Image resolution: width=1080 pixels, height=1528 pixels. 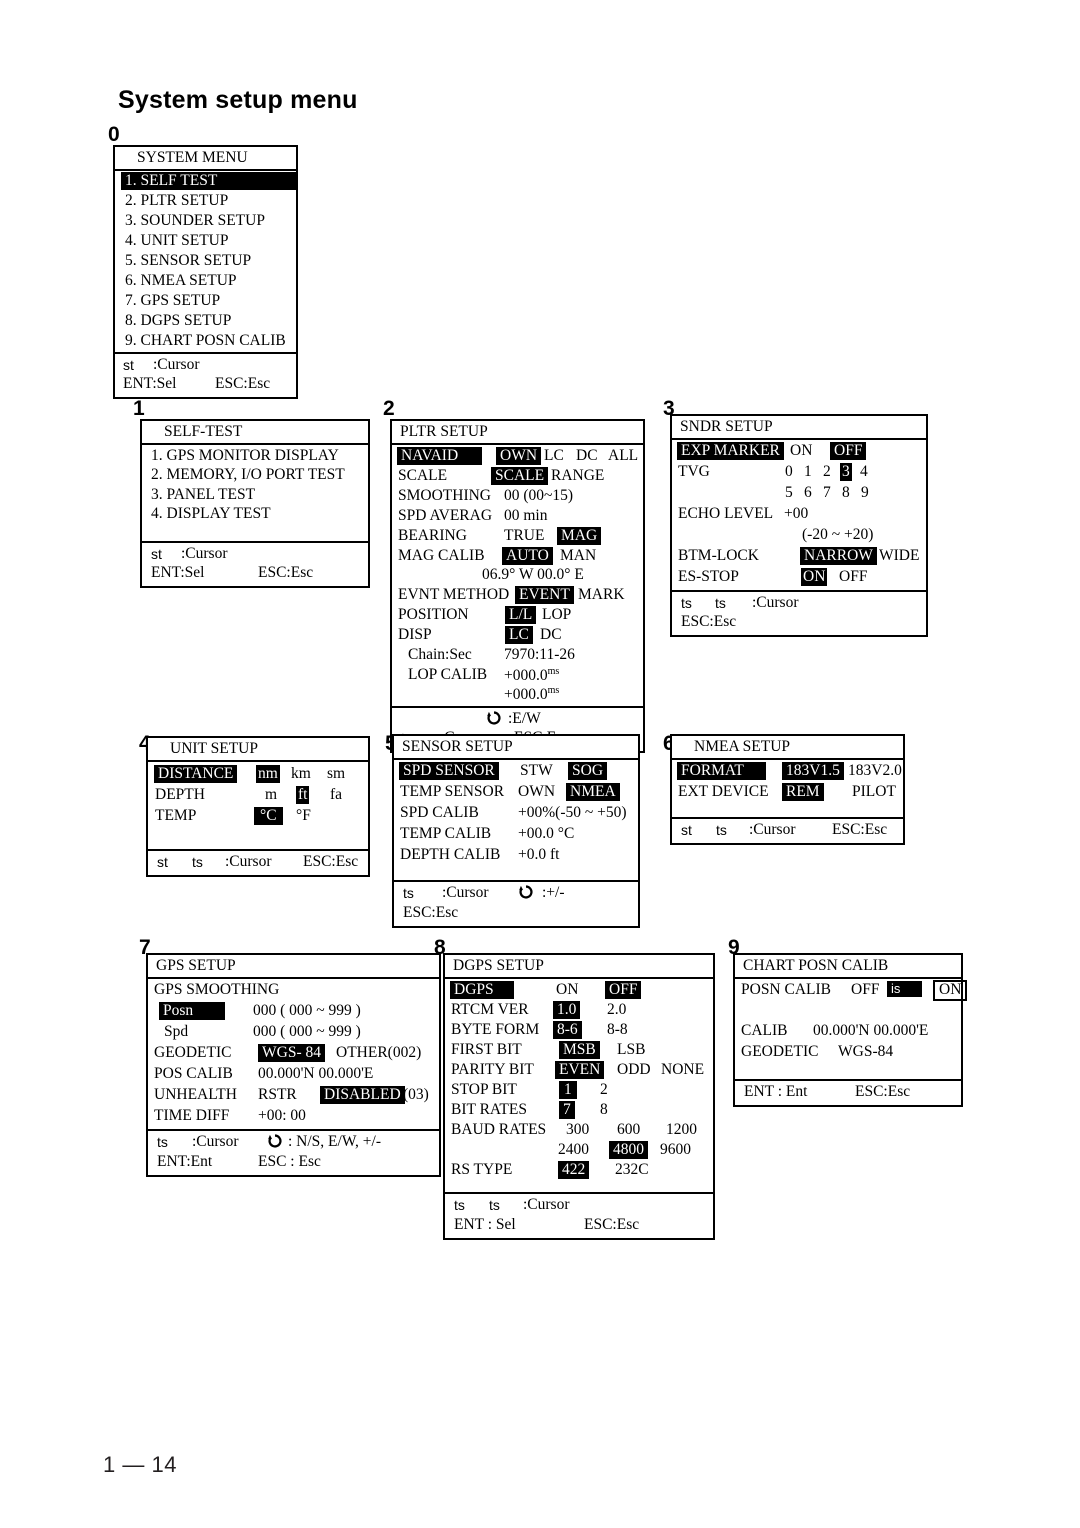 I want to click on row-position: POSITION L/L LOP, so click(x=517, y=615).